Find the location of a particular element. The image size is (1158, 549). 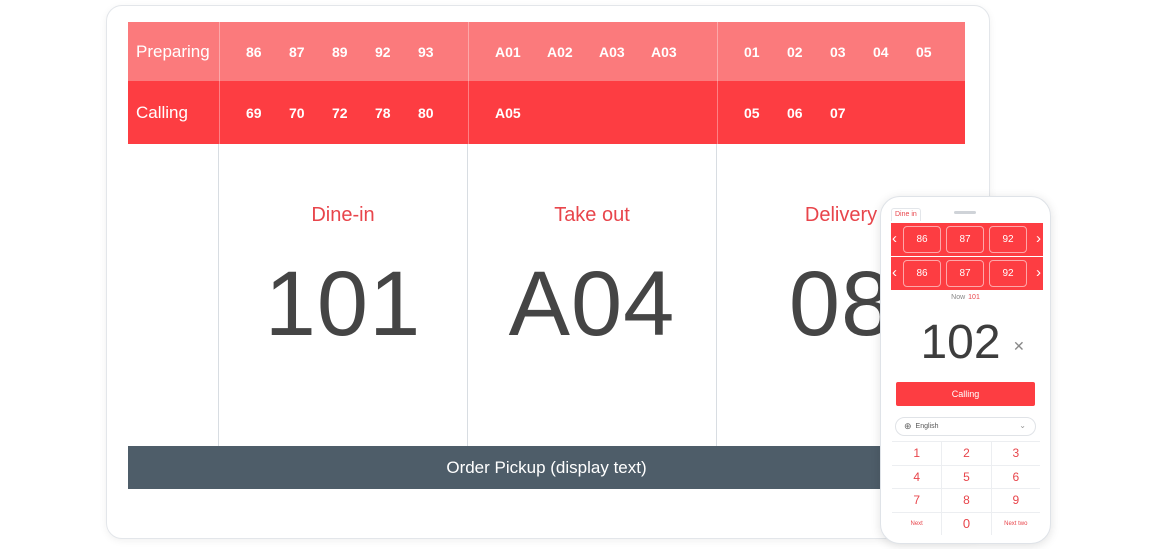

calling-delivery-group: 05 06 07 is located at coordinates (841, 112).